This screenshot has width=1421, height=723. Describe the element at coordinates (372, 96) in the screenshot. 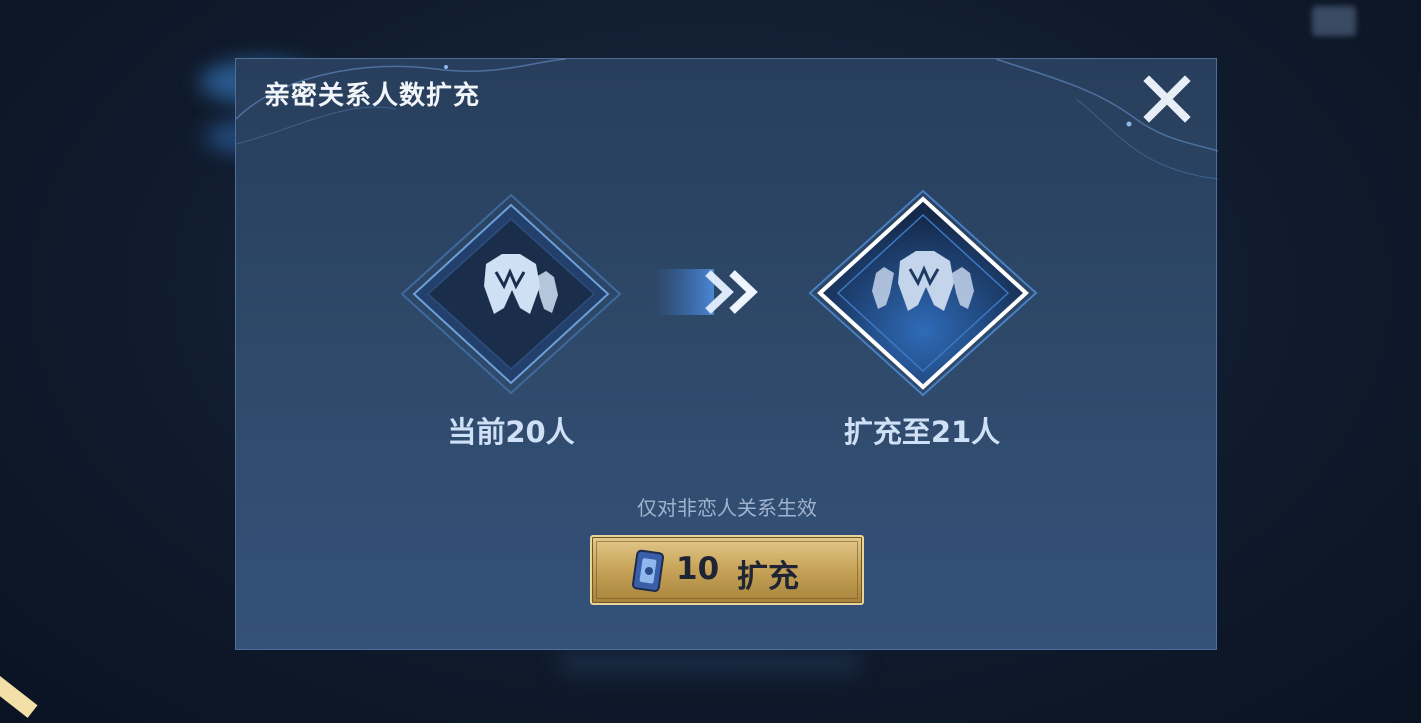

I see `dialog-title: 亲密关系人数扩充` at that location.